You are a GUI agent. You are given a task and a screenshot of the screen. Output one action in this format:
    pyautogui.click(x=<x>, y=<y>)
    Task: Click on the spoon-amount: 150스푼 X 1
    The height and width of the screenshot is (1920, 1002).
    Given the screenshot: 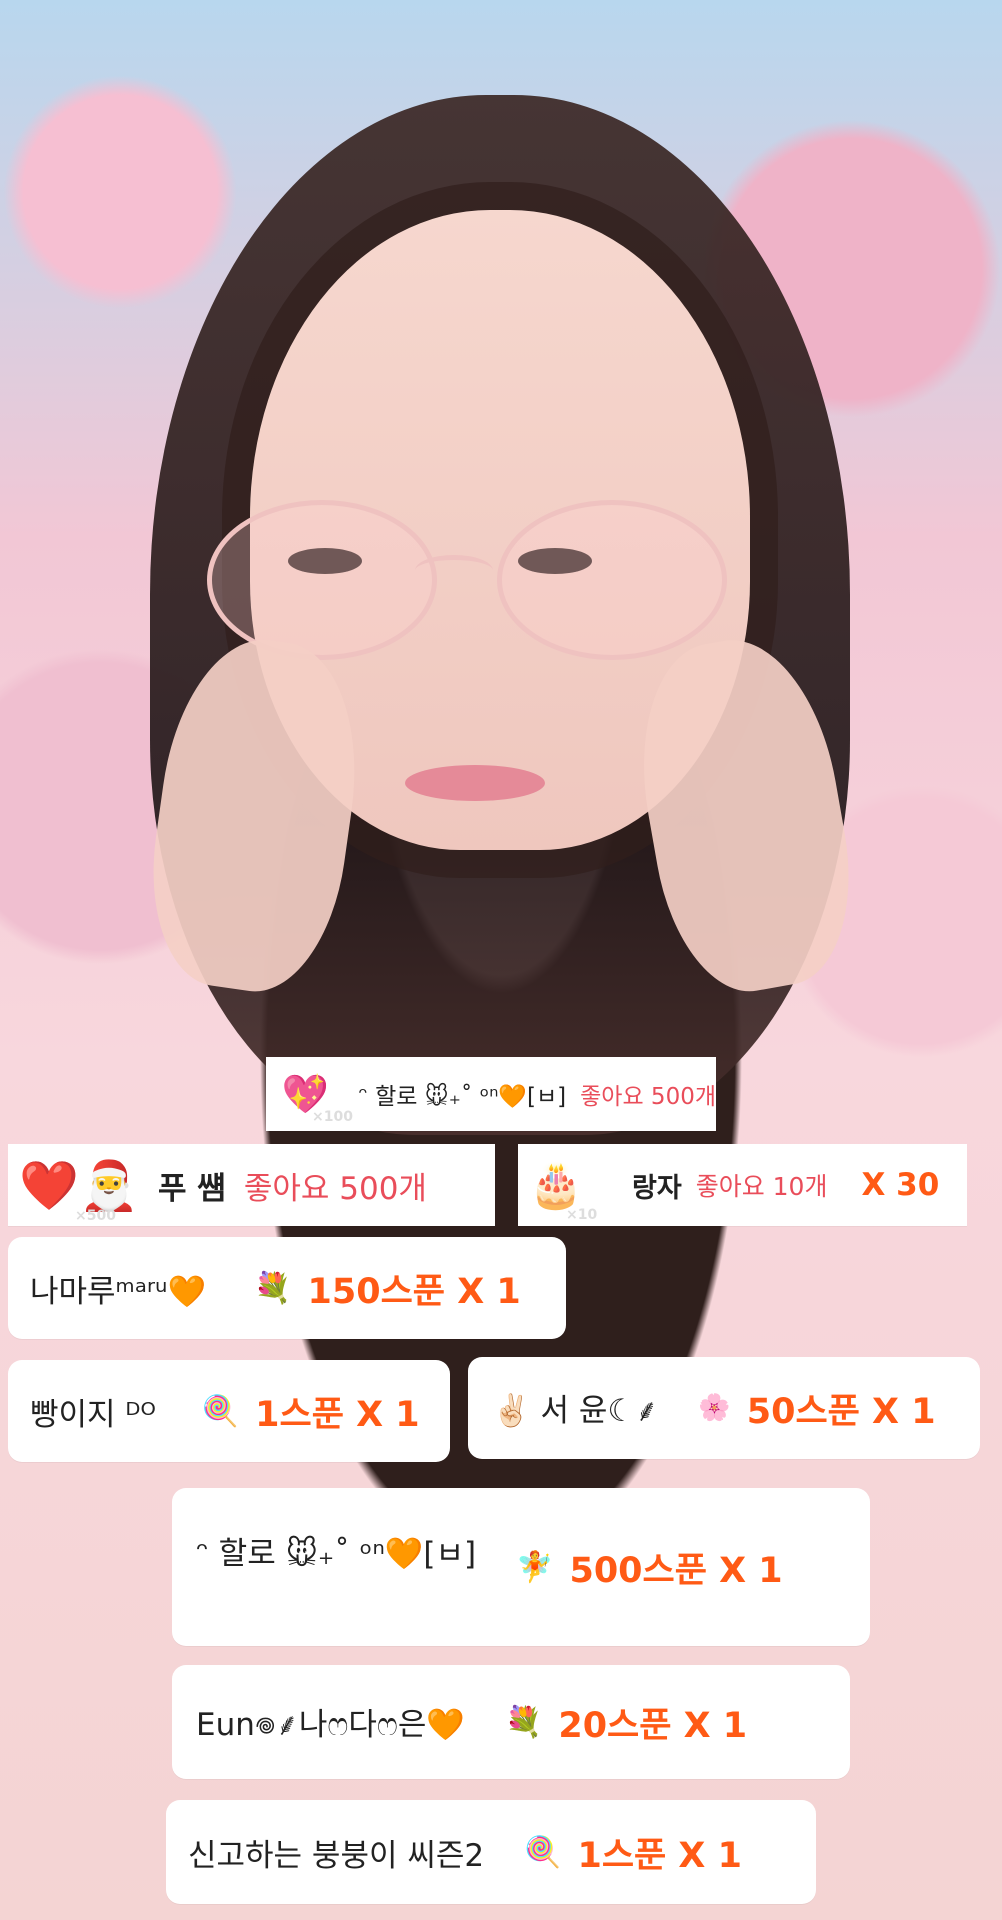 What is the action you would take?
    pyautogui.click(x=414, y=1291)
    